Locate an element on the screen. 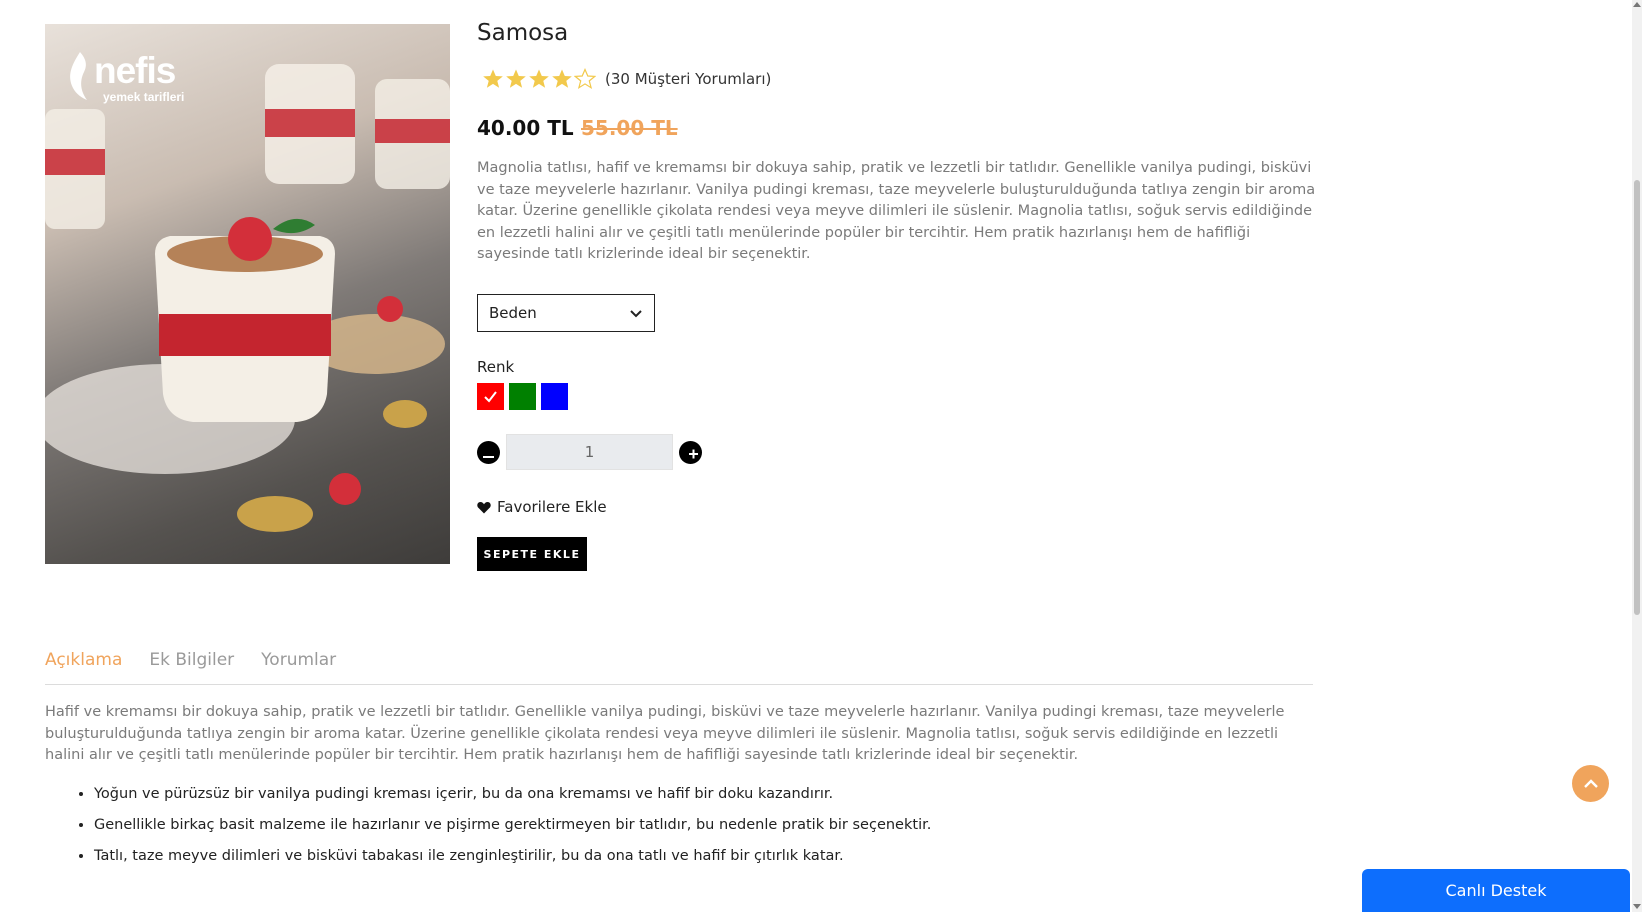 The width and height of the screenshot is (1642, 912). product-price: 40.00 TL is located at coordinates (525, 128).